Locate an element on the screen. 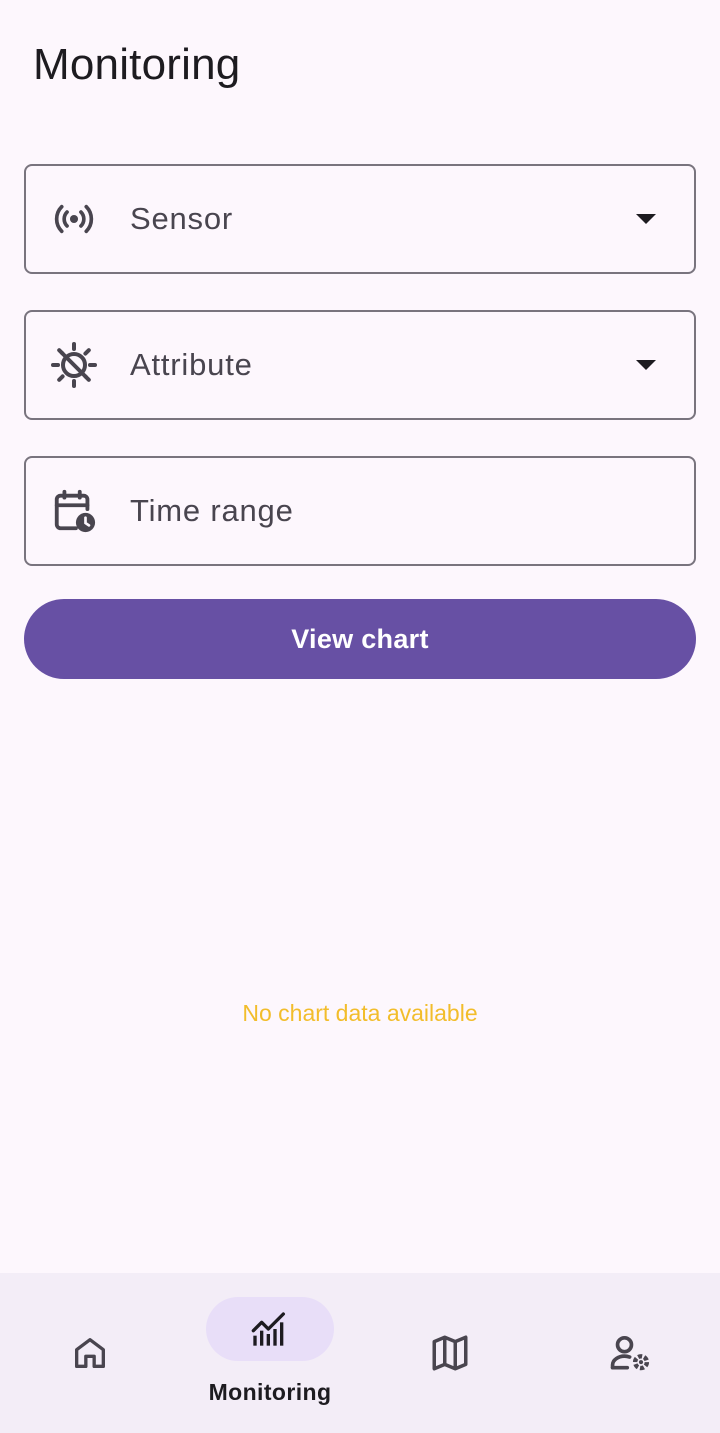 This screenshot has height=1433, width=720. manage-accounts-icon is located at coordinates (630, 1353).